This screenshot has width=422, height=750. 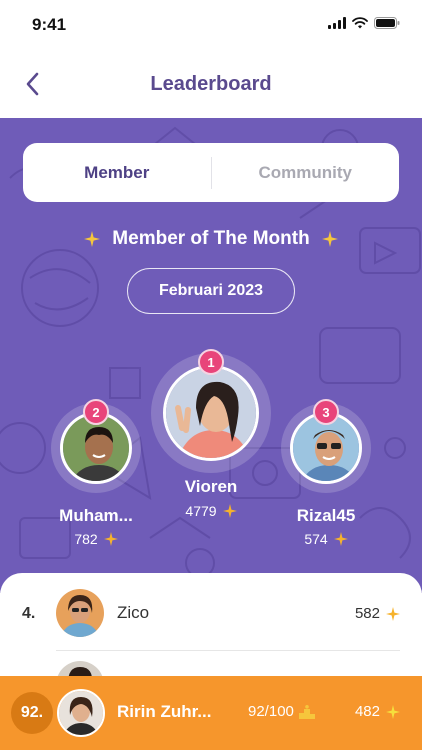 What do you see at coordinates (360, 23) in the screenshot?
I see `wifi-icon` at bounding box center [360, 23].